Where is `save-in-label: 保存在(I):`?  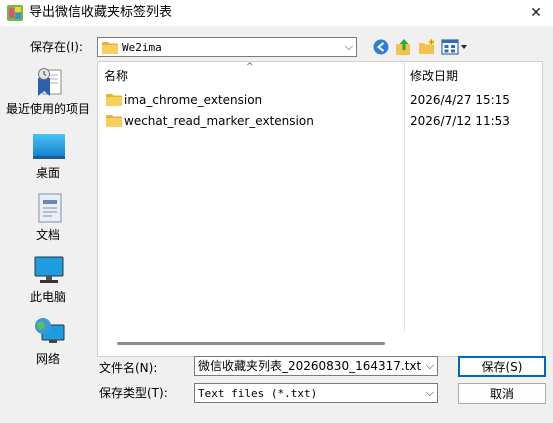
save-in-label: 保存在(I): is located at coordinates (56, 47).